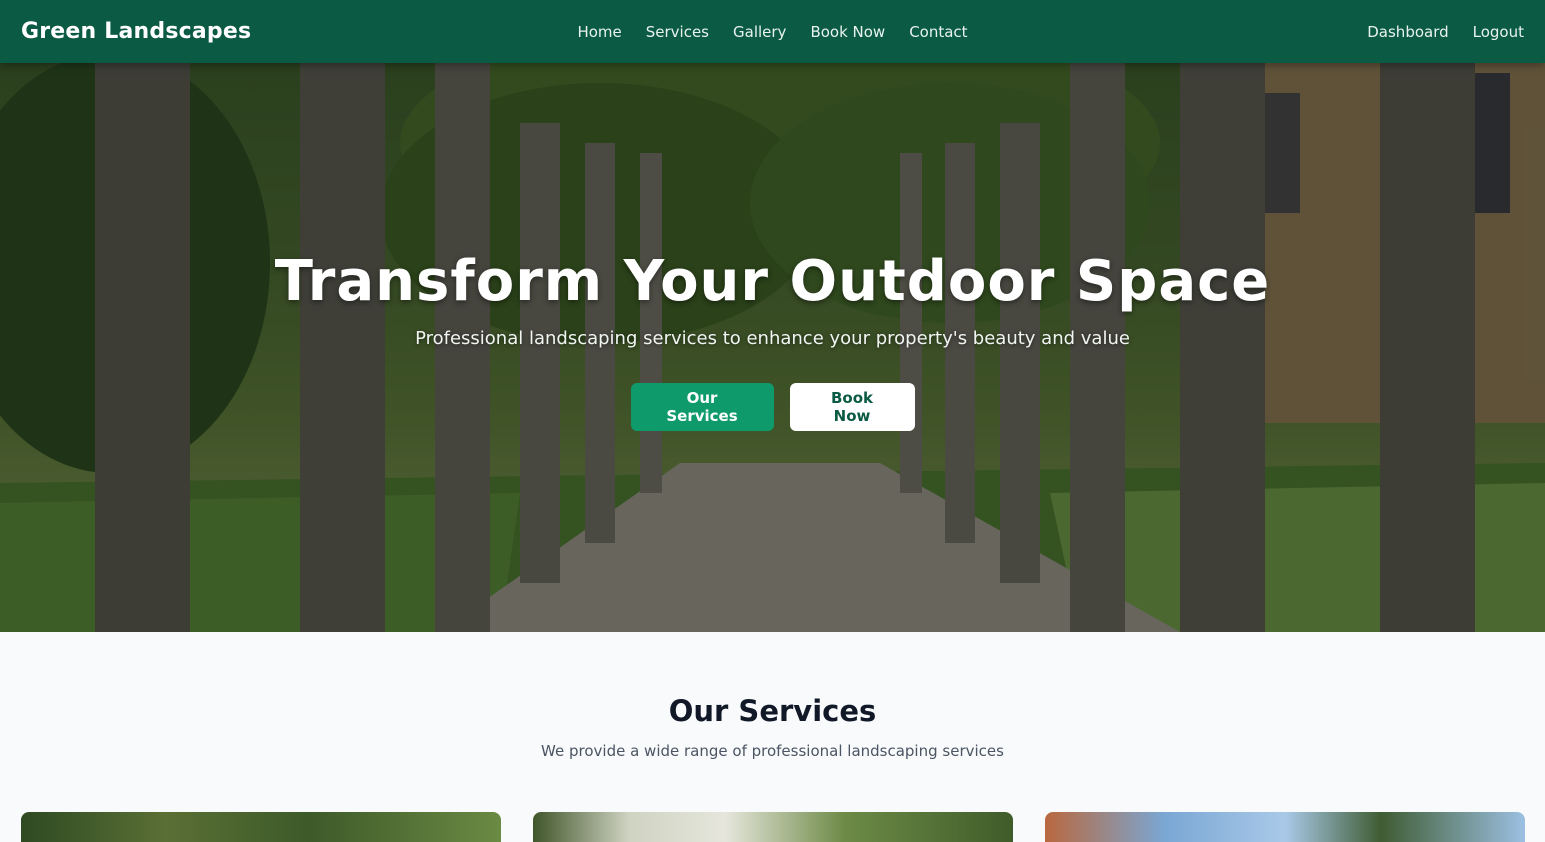  Describe the element at coordinates (702, 407) in the screenshot. I see `our-services-button: Our Services` at that location.